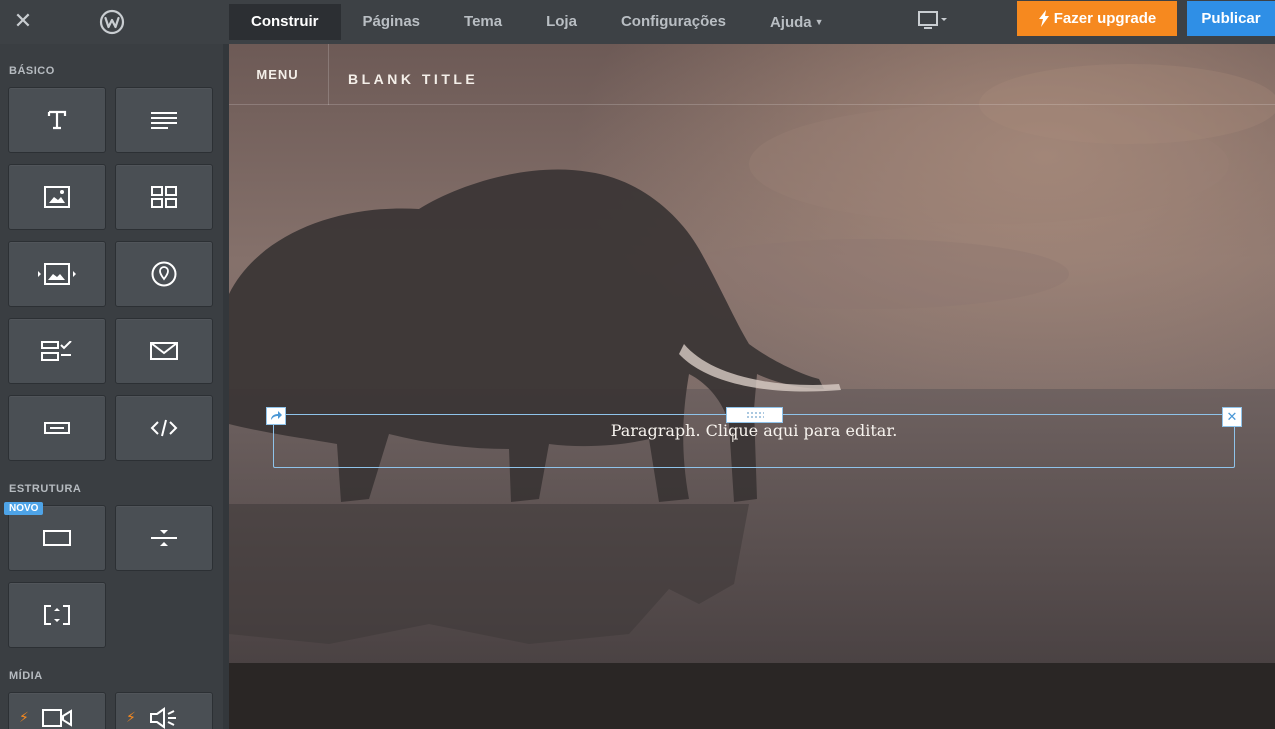  I want to click on audio-element-tile: ⚡, so click(164, 710).